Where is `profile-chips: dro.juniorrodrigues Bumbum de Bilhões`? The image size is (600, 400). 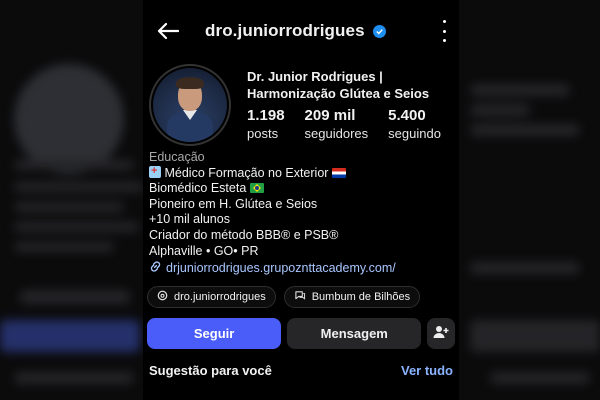 profile-chips: dro.juniorrodrigues Bumbum de Bilhões is located at coordinates (301, 296).